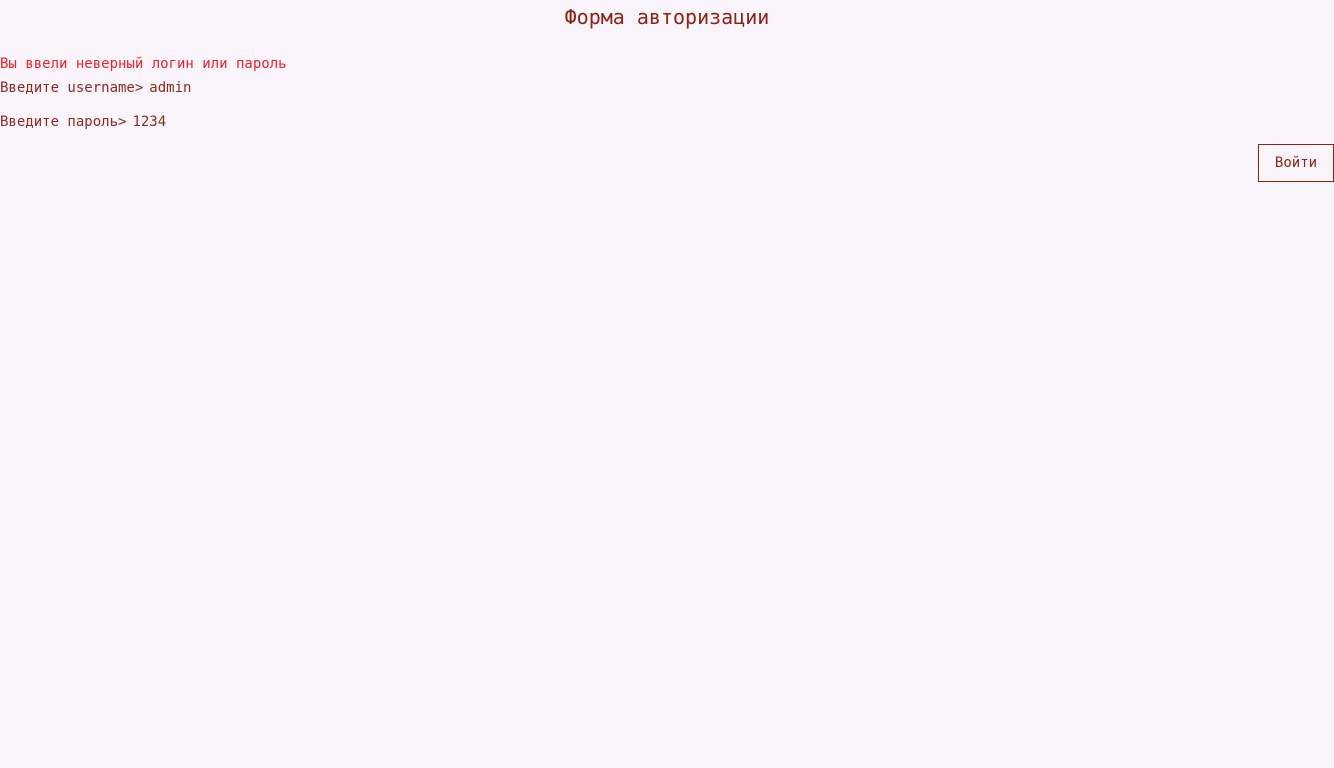 This screenshot has width=1334, height=768. I want to click on password-row: Введите пароль> 1234, so click(83, 122).